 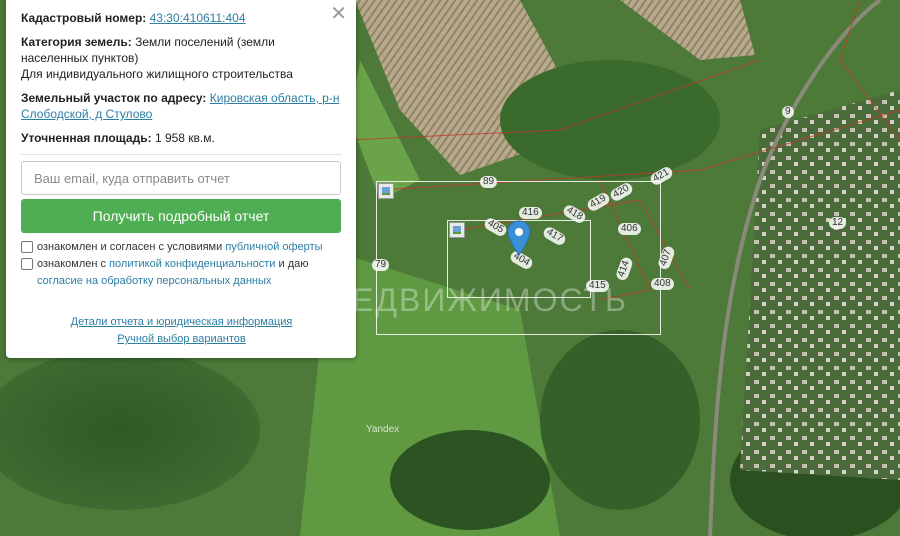 I want to click on consent-offer-text: ознакомлен и согласен с условиями, so click(x=130, y=247).